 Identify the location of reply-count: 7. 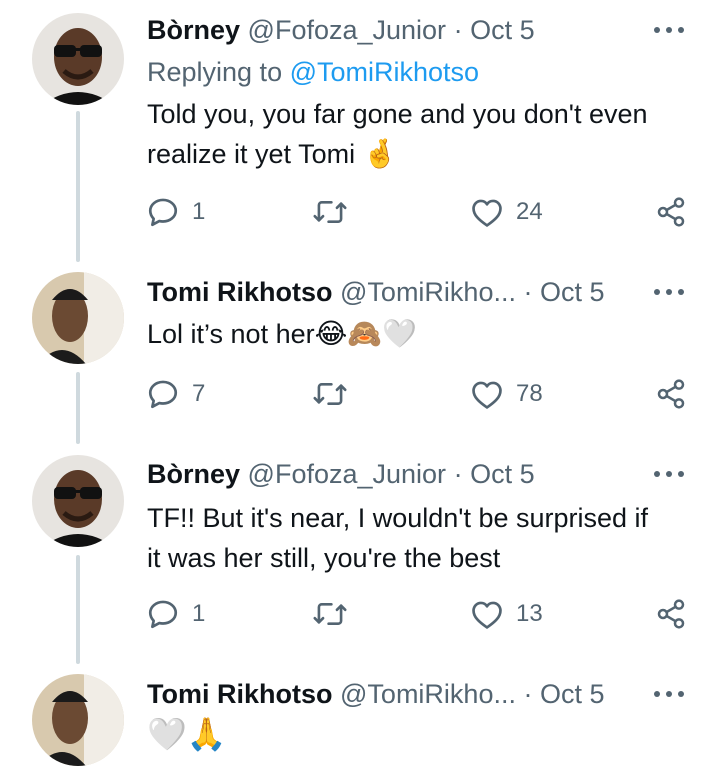
(199, 393).